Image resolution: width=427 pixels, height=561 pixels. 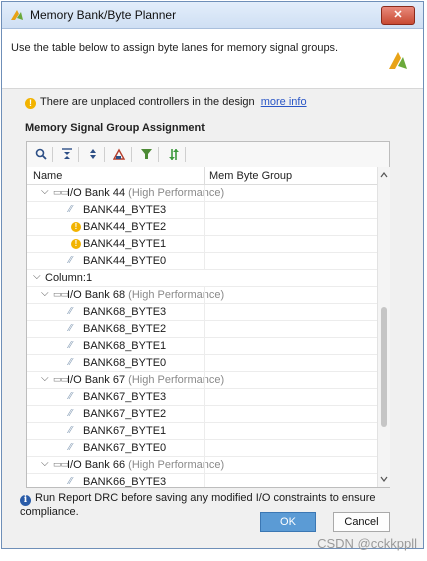 What do you see at coordinates (212, 15) in the screenshot?
I see `title-bar: Memory Bank/Byte Planner ✕` at bounding box center [212, 15].